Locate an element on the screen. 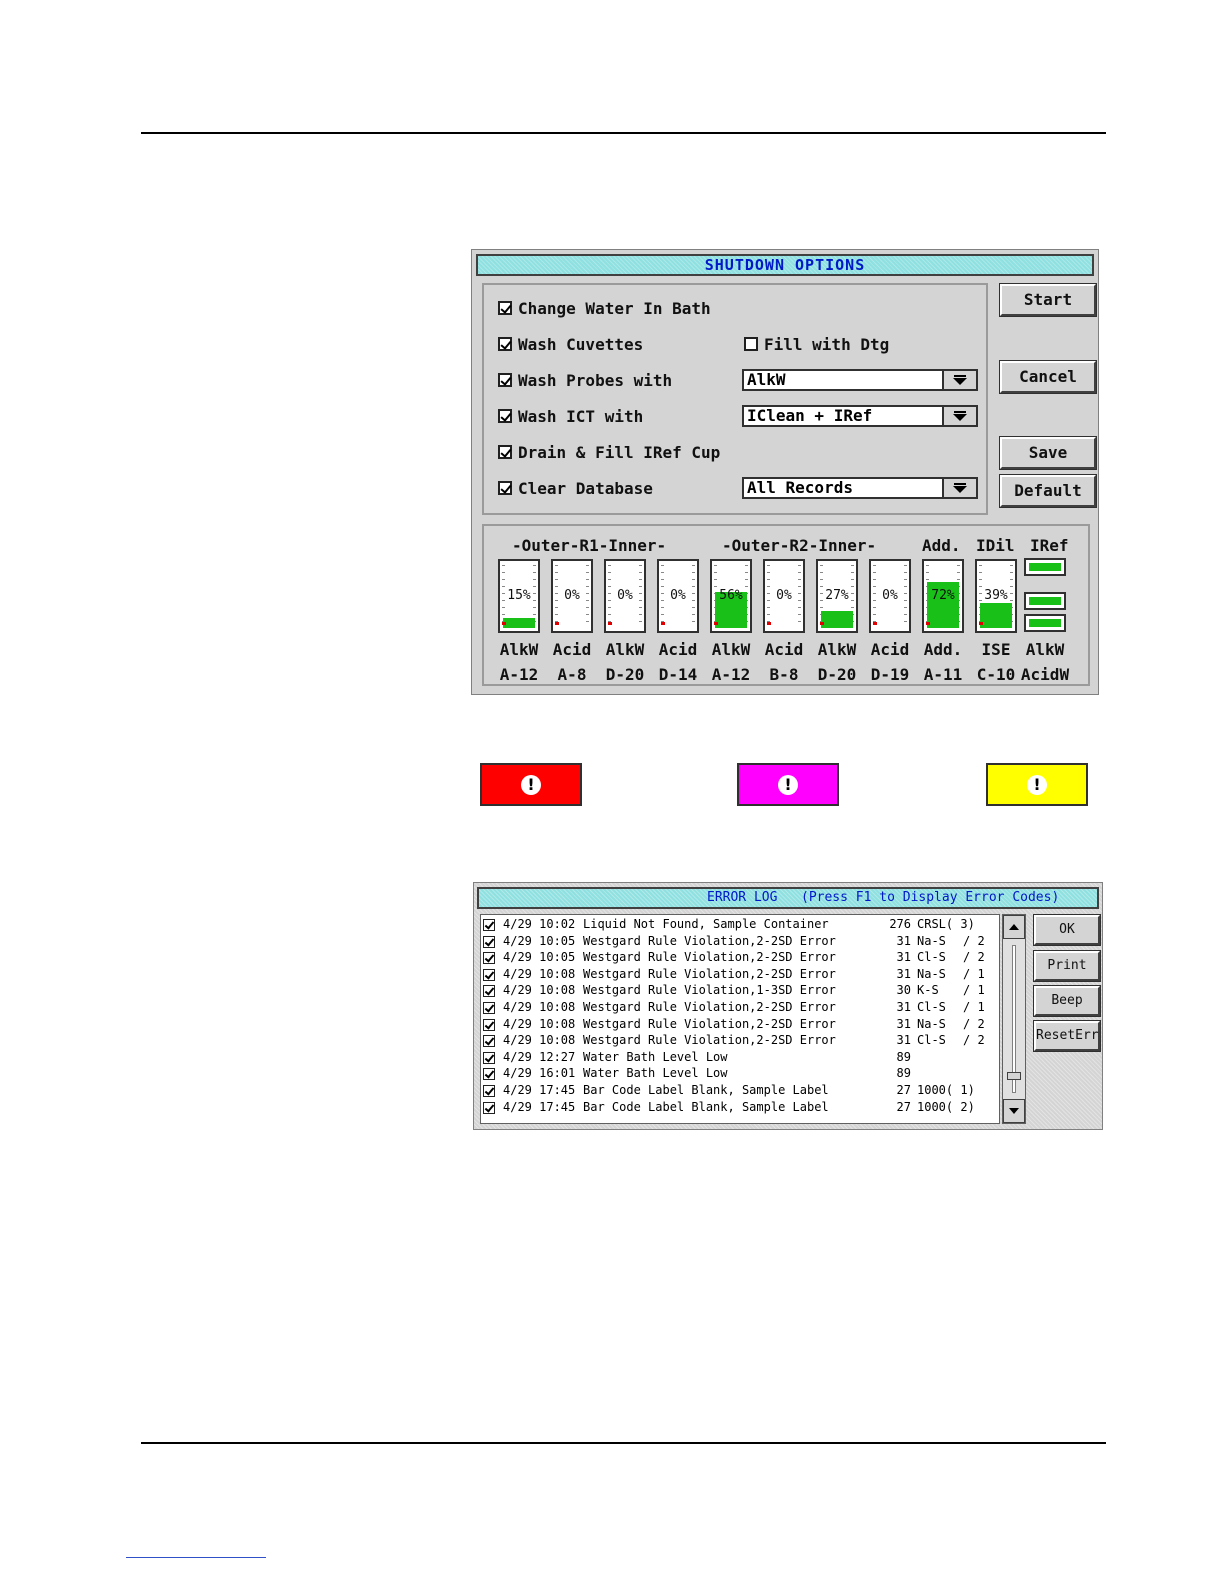  start-button: Start is located at coordinates (1048, 300).